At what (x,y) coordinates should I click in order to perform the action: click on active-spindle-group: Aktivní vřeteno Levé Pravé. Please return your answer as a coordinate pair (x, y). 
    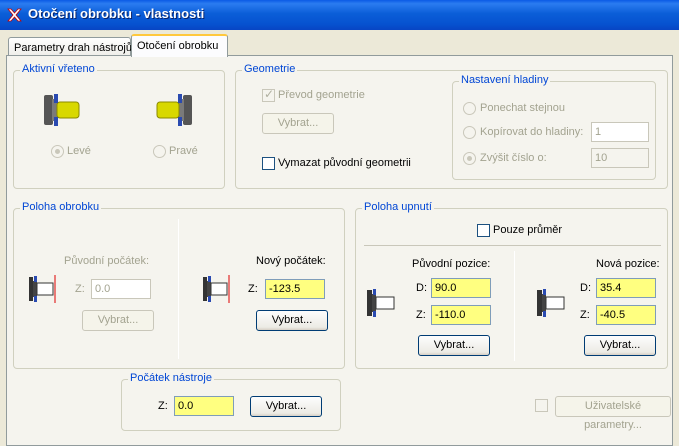
    Looking at the image, I should click on (119, 126).